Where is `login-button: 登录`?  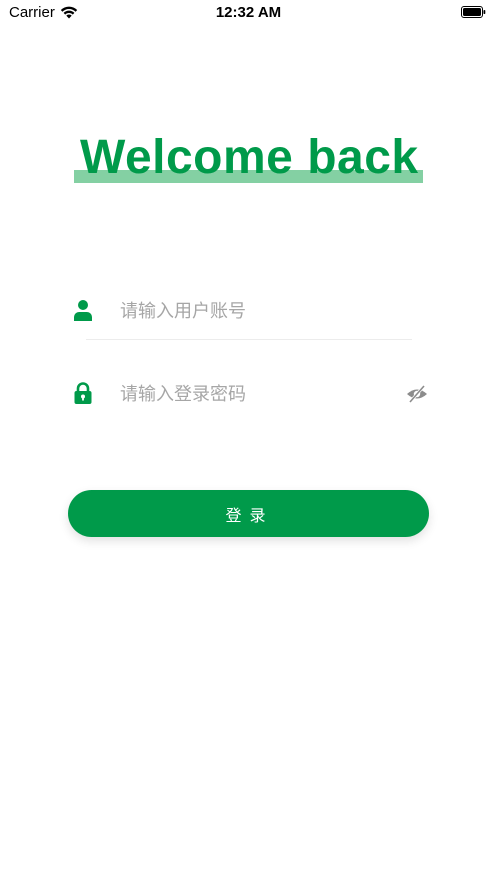
login-button: 登录 is located at coordinates (248, 513).